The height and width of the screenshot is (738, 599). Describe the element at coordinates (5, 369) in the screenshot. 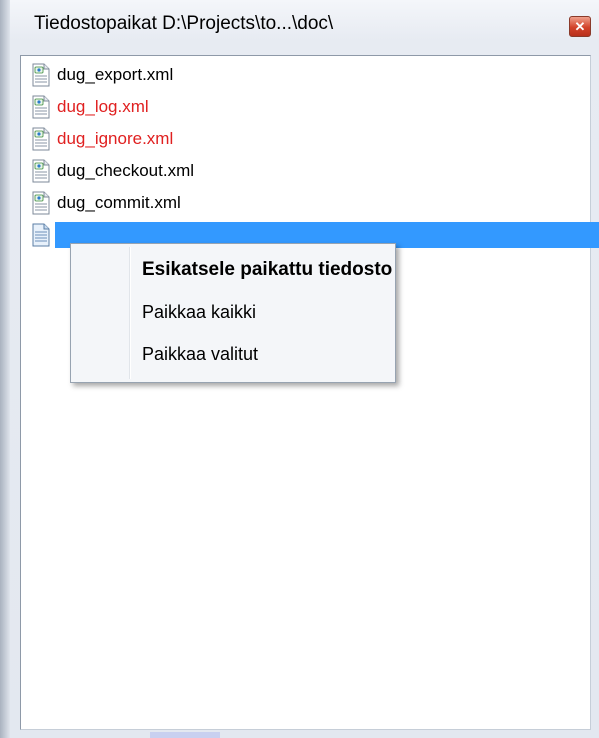

I see `window-left-edge` at that location.